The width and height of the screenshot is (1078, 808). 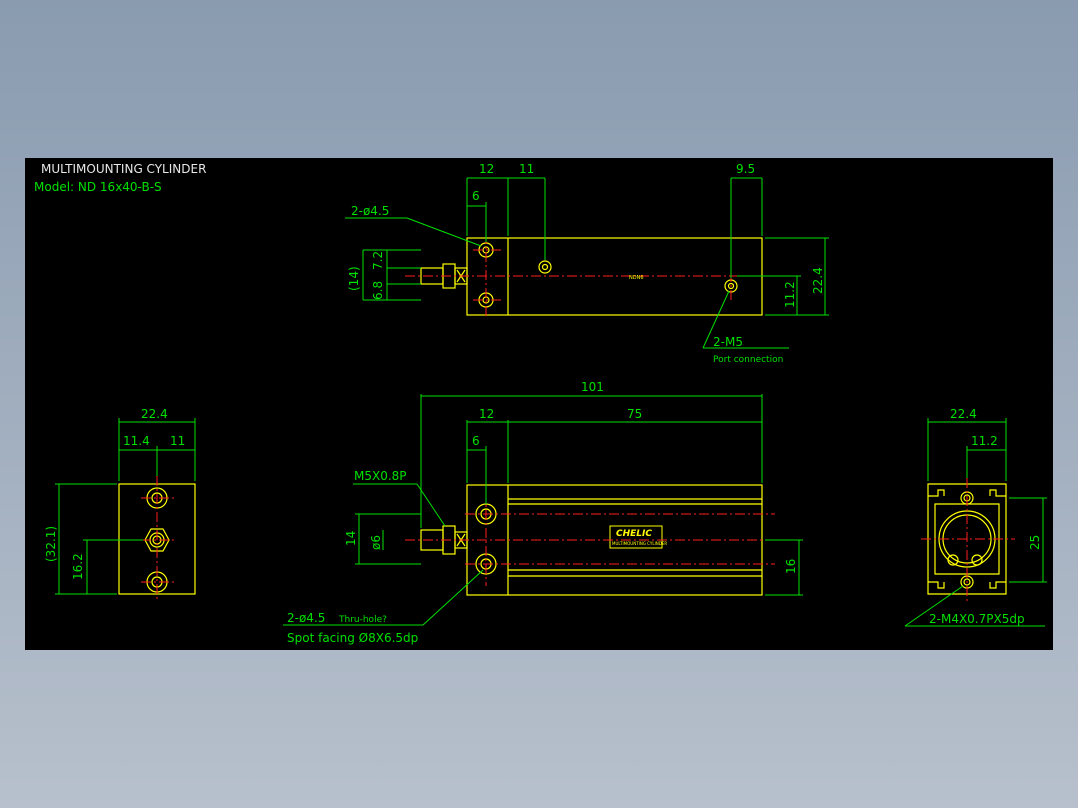 What do you see at coordinates (378, 260) in the screenshot?
I see `dim-top-7-2: 7.2` at bounding box center [378, 260].